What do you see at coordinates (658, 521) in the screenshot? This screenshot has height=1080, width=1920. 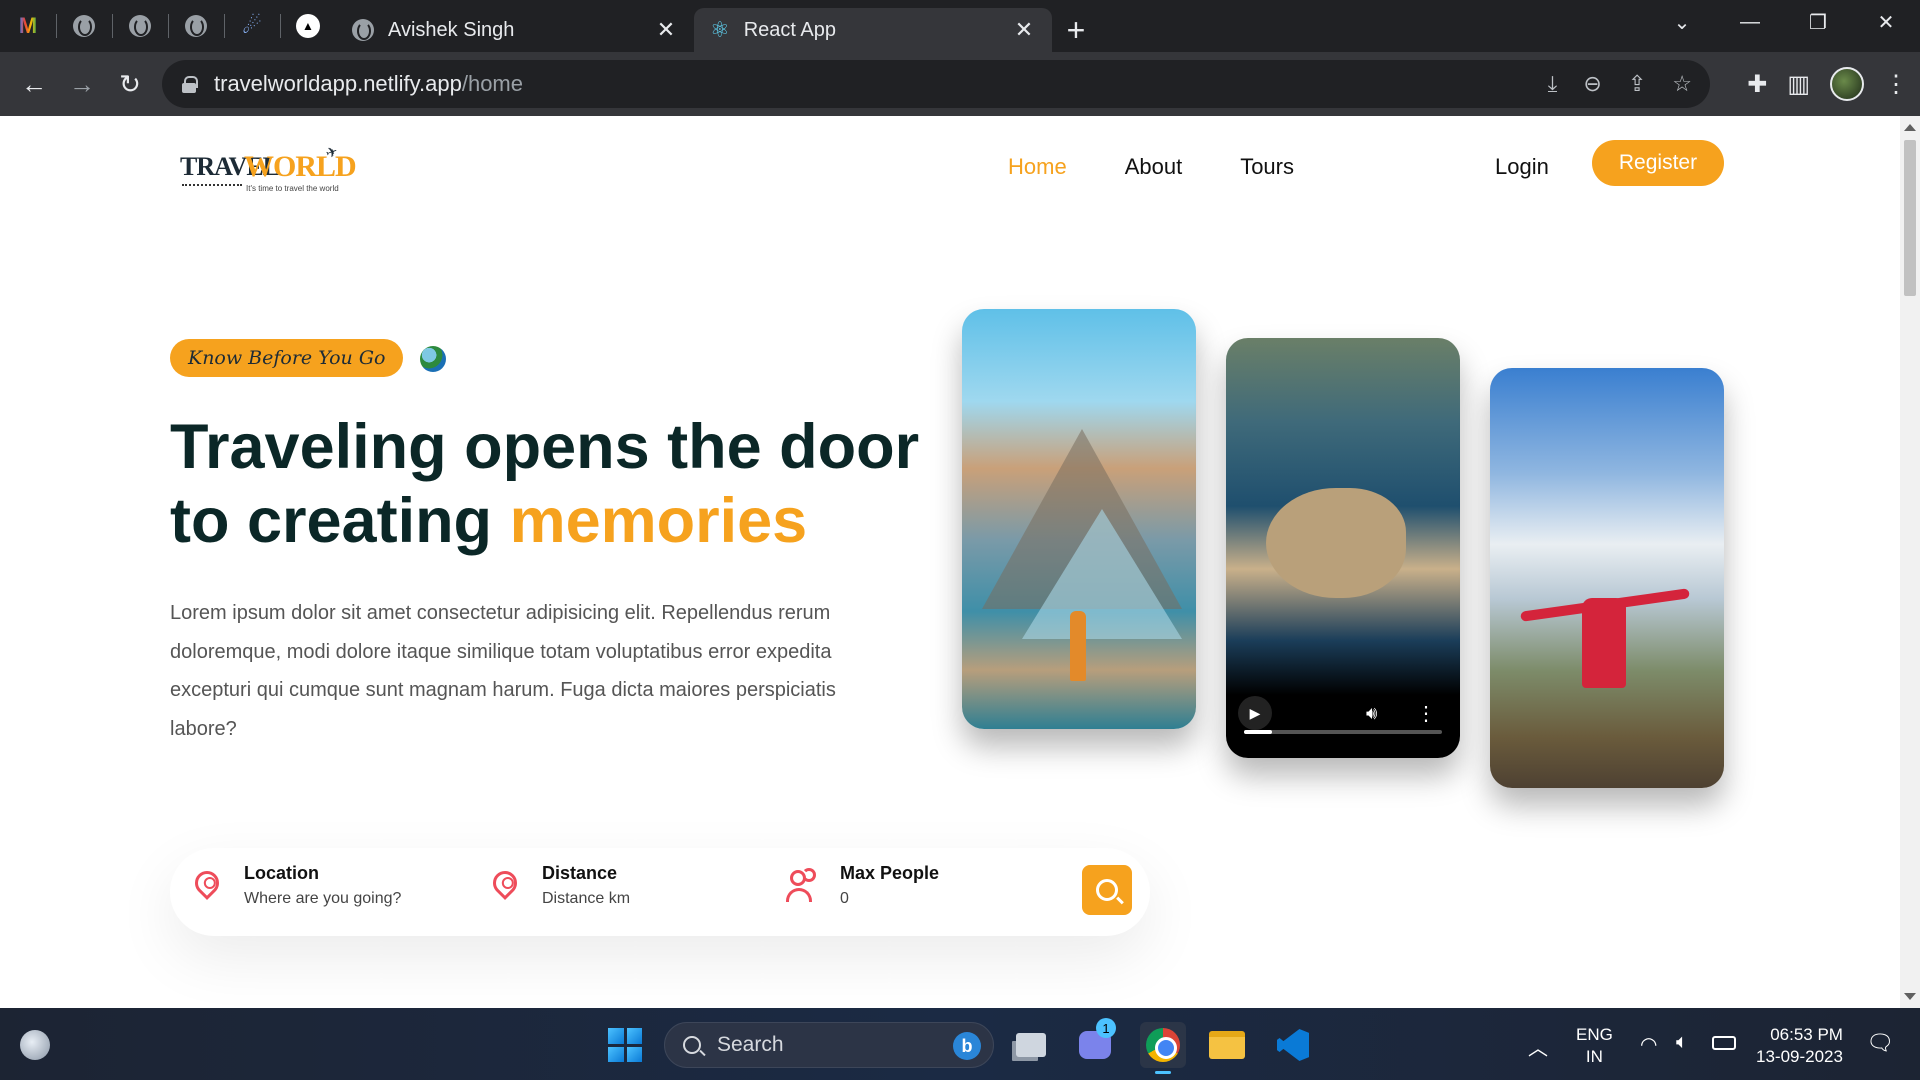 I see `hero-title-accent: memories` at bounding box center [658, 521].